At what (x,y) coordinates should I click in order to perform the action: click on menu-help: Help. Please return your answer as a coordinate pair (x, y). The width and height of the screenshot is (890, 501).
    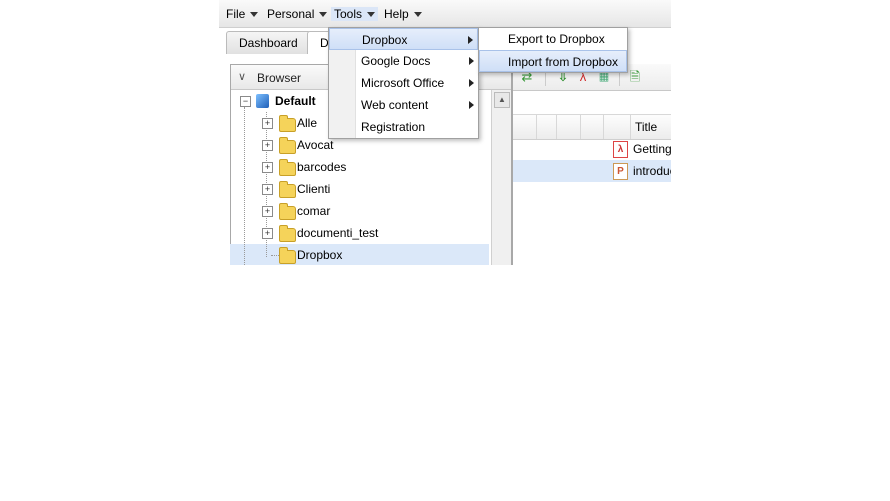
    Looking at the image, I should click on (403, 14).